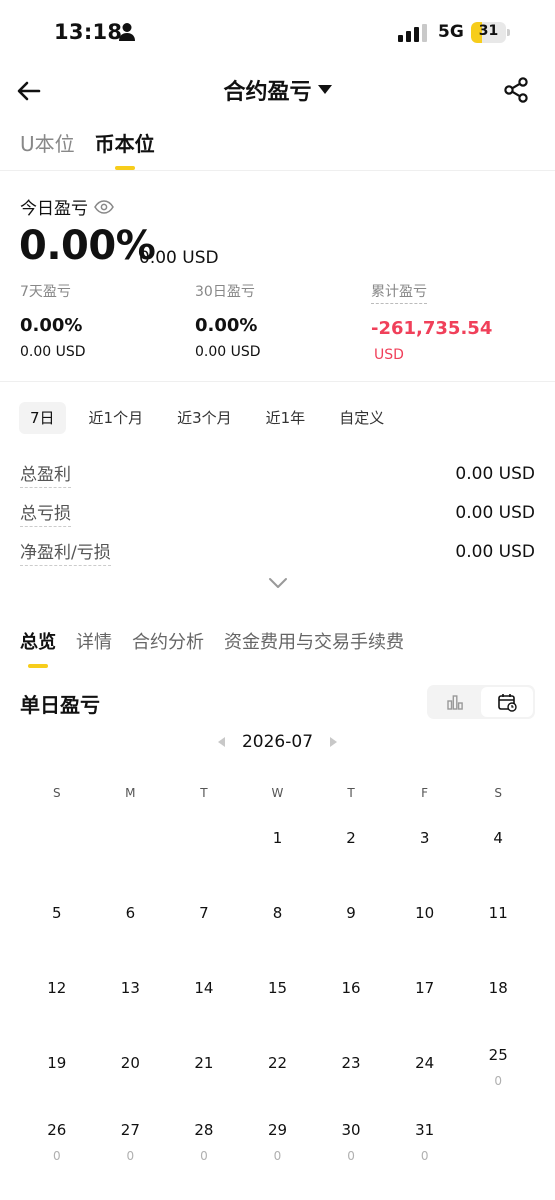 Image resolution: width=555 pixels, height=1200 pixels. What do you see at coordinates (280, 320) in the screenshot?
I see `stat-30d: 30日盈亏 0.00% 0.00 USD` at bounding box center [280, 320].